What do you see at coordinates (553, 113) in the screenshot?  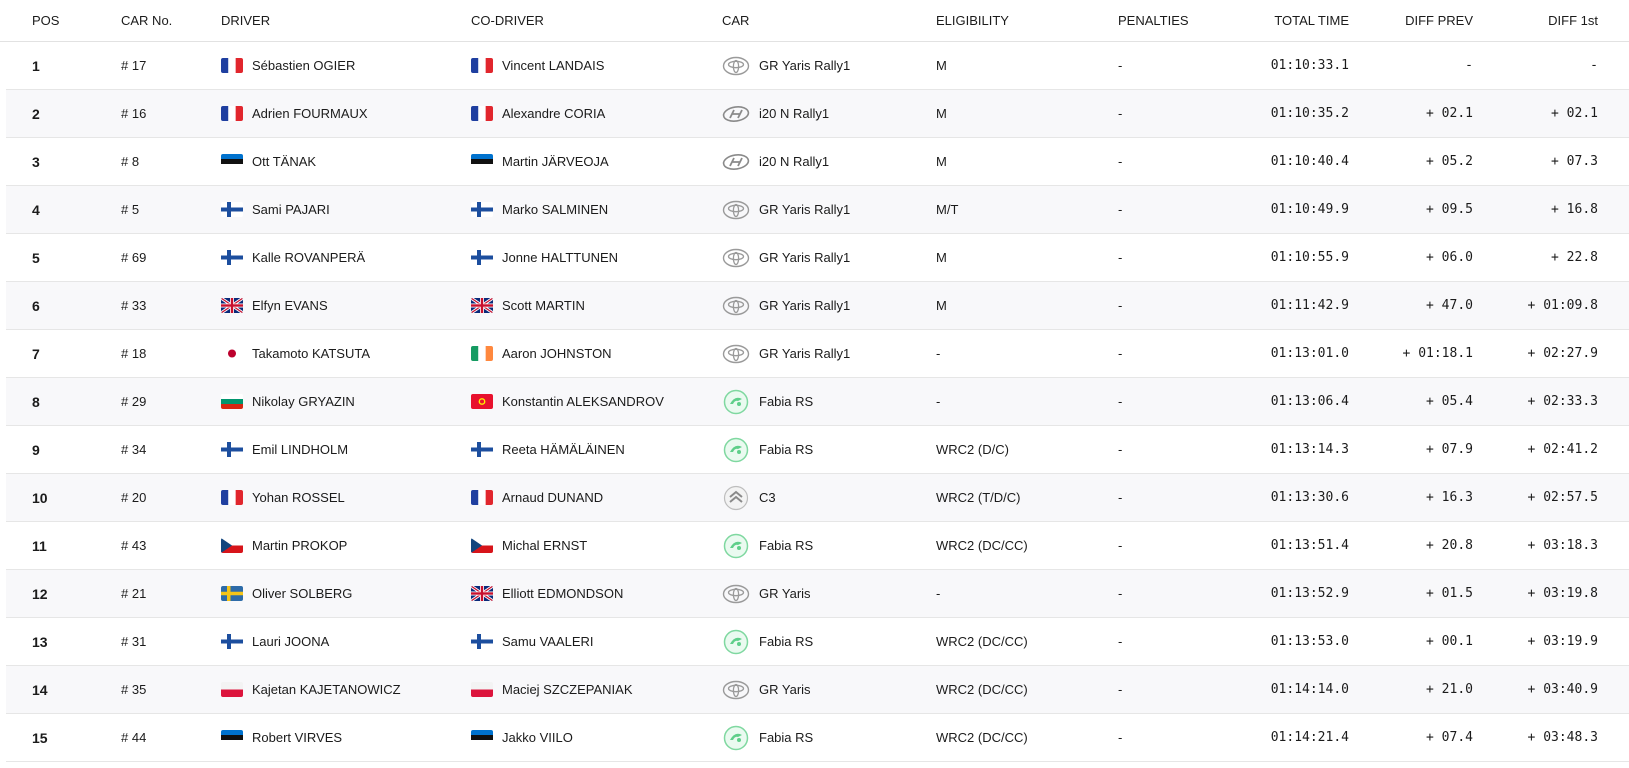 I see `co-driver-name: Alexandre CORIA` at bounding box center [553, 113].